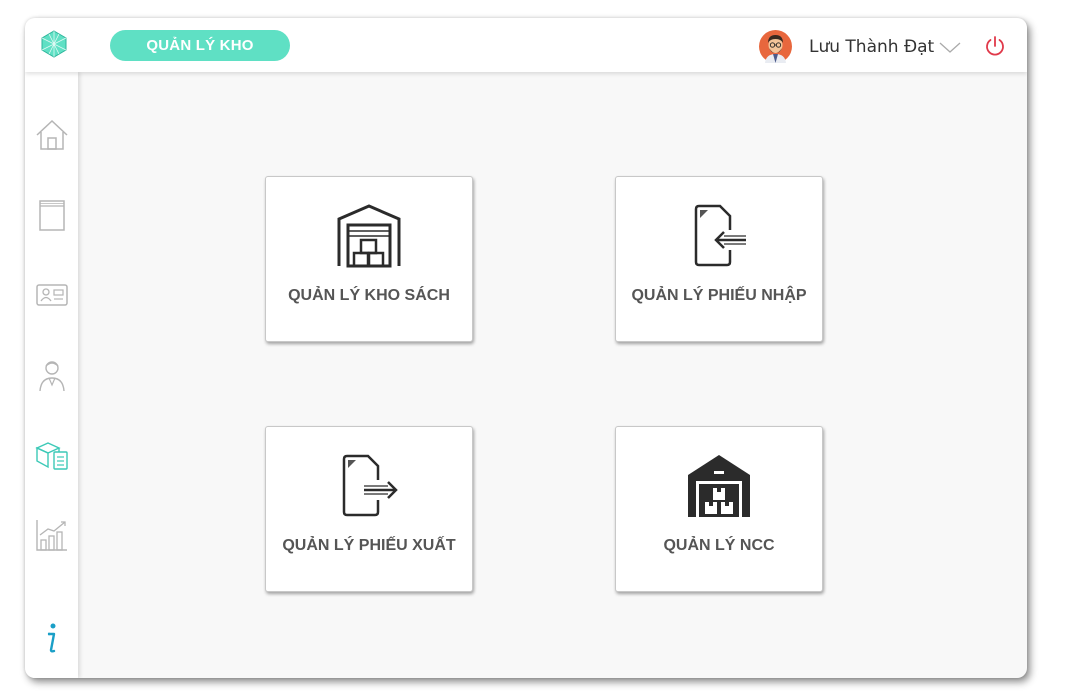  I want to click on chart-icon, so click(52, 535).